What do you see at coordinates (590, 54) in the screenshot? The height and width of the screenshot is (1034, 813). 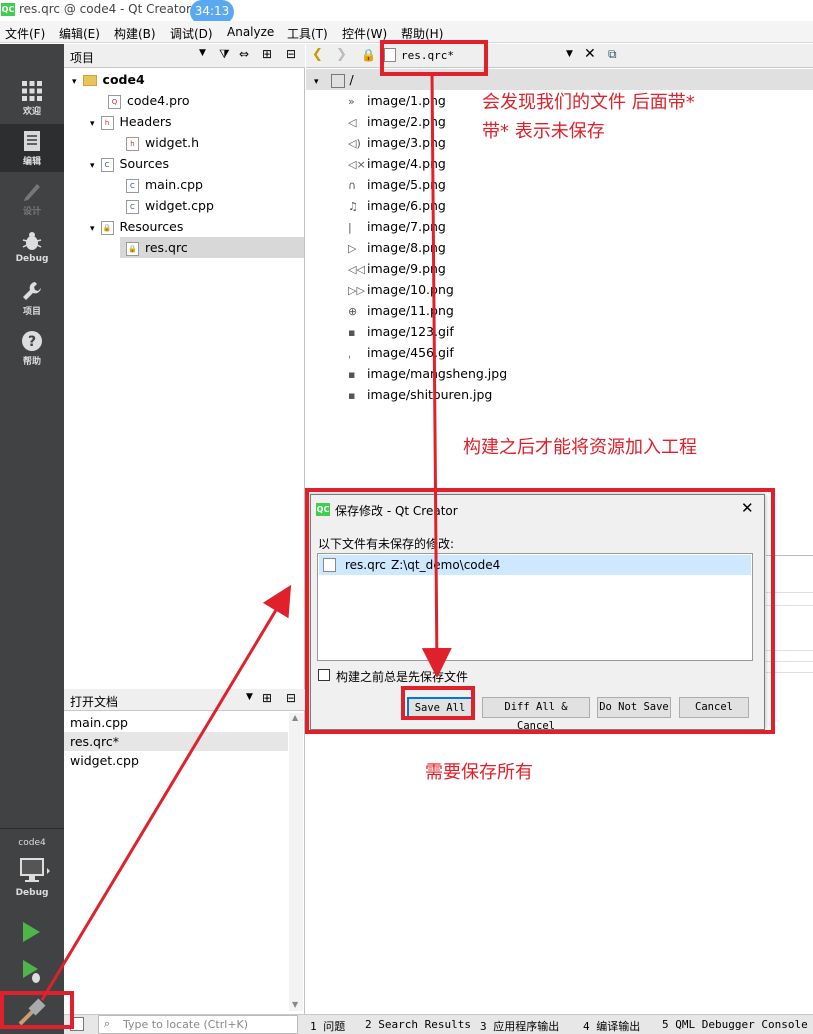 I see `close-document-icon: ✕` at bounding box center [590, 54].